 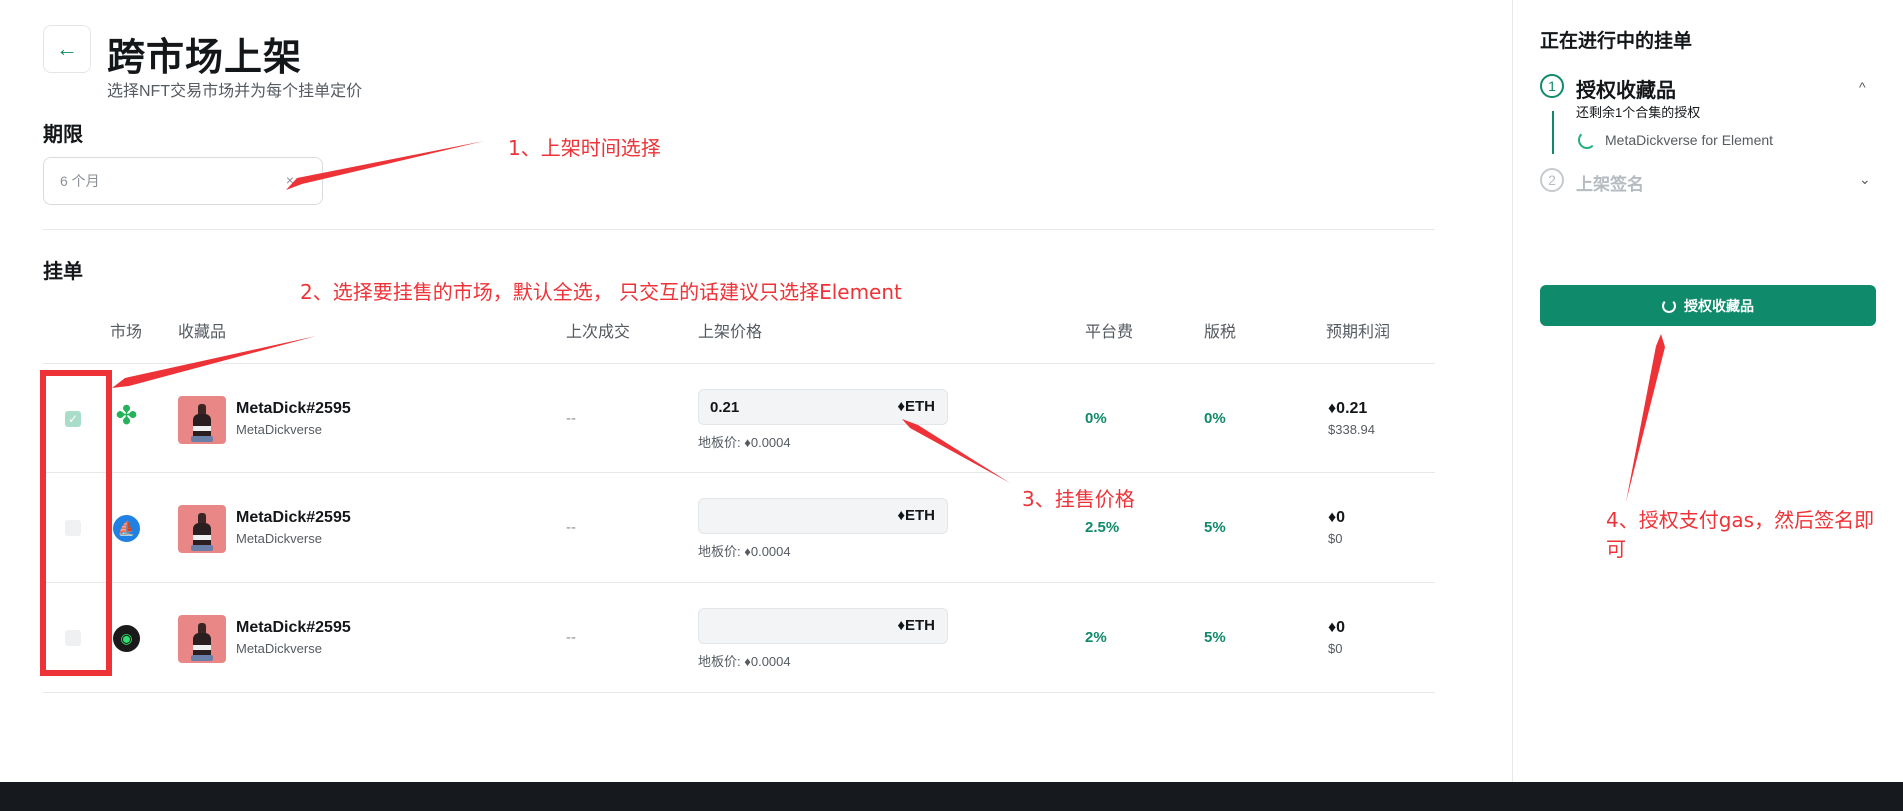 What do you see at coordinates (202, 332) in the screenshot?
I see `col-collectible: 收藏品` at bounding box center [202, 332].